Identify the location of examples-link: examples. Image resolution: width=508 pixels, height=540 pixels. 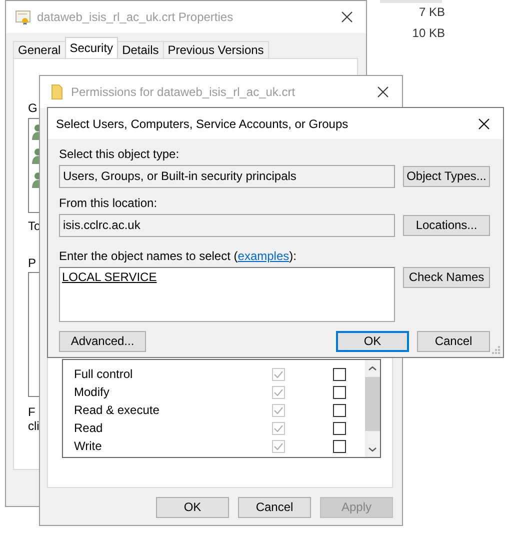
(264, 256).